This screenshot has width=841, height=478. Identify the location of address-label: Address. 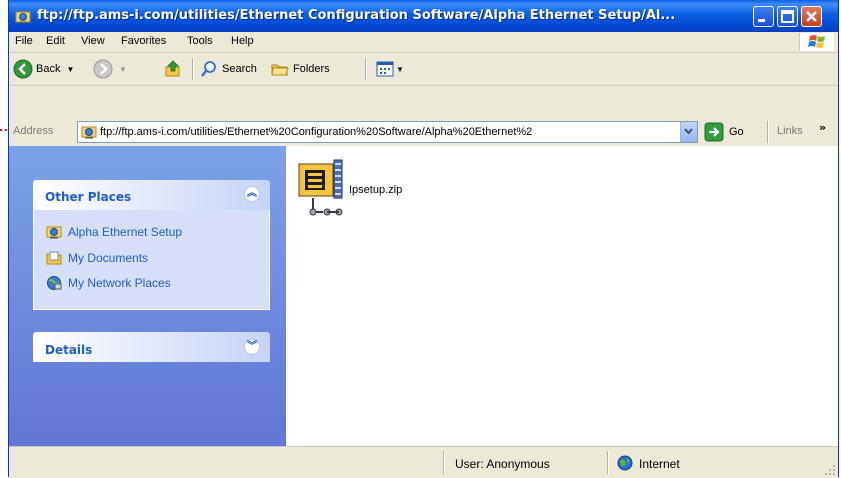
(33, 131).